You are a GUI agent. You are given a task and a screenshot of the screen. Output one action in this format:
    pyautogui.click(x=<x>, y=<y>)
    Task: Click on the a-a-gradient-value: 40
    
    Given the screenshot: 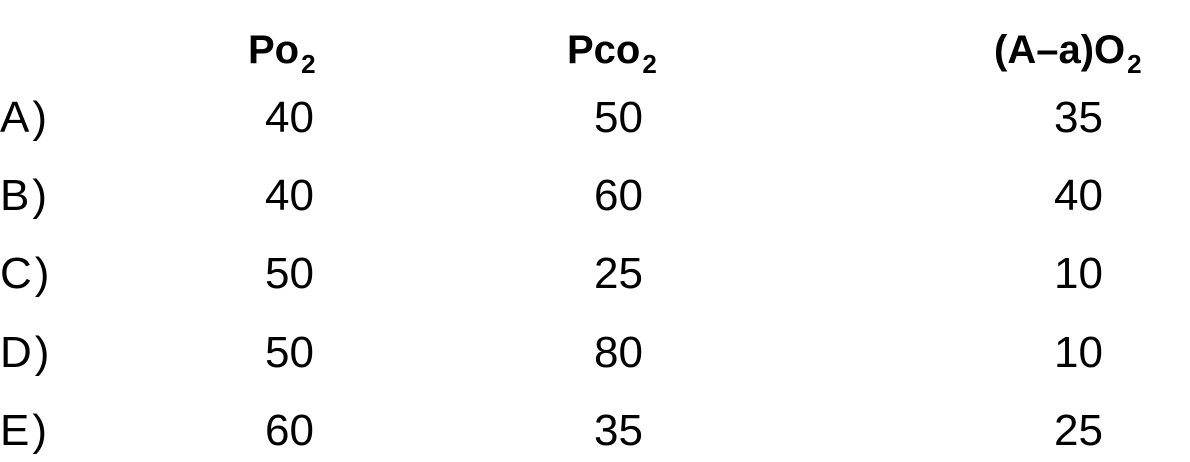 What is the action you would take?
    pyautogui.click(x=1078, y=195)
    